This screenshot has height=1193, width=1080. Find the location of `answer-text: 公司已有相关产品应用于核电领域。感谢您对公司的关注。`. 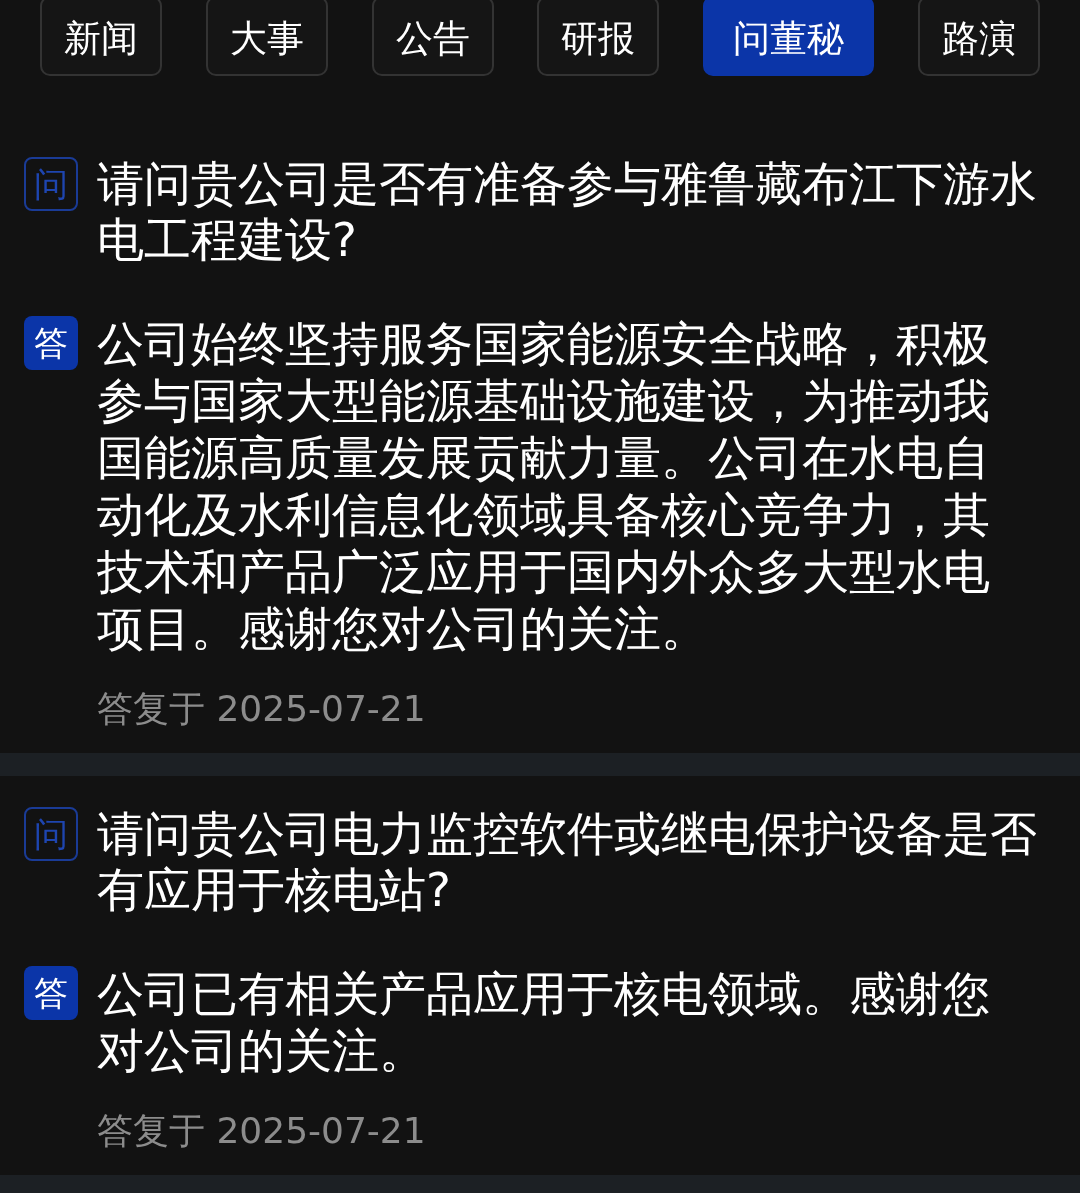

answer-text: 公司已有相关产品应用于核电领域。感谢您对公司的关注。 is located at coordinates (544, 1022).